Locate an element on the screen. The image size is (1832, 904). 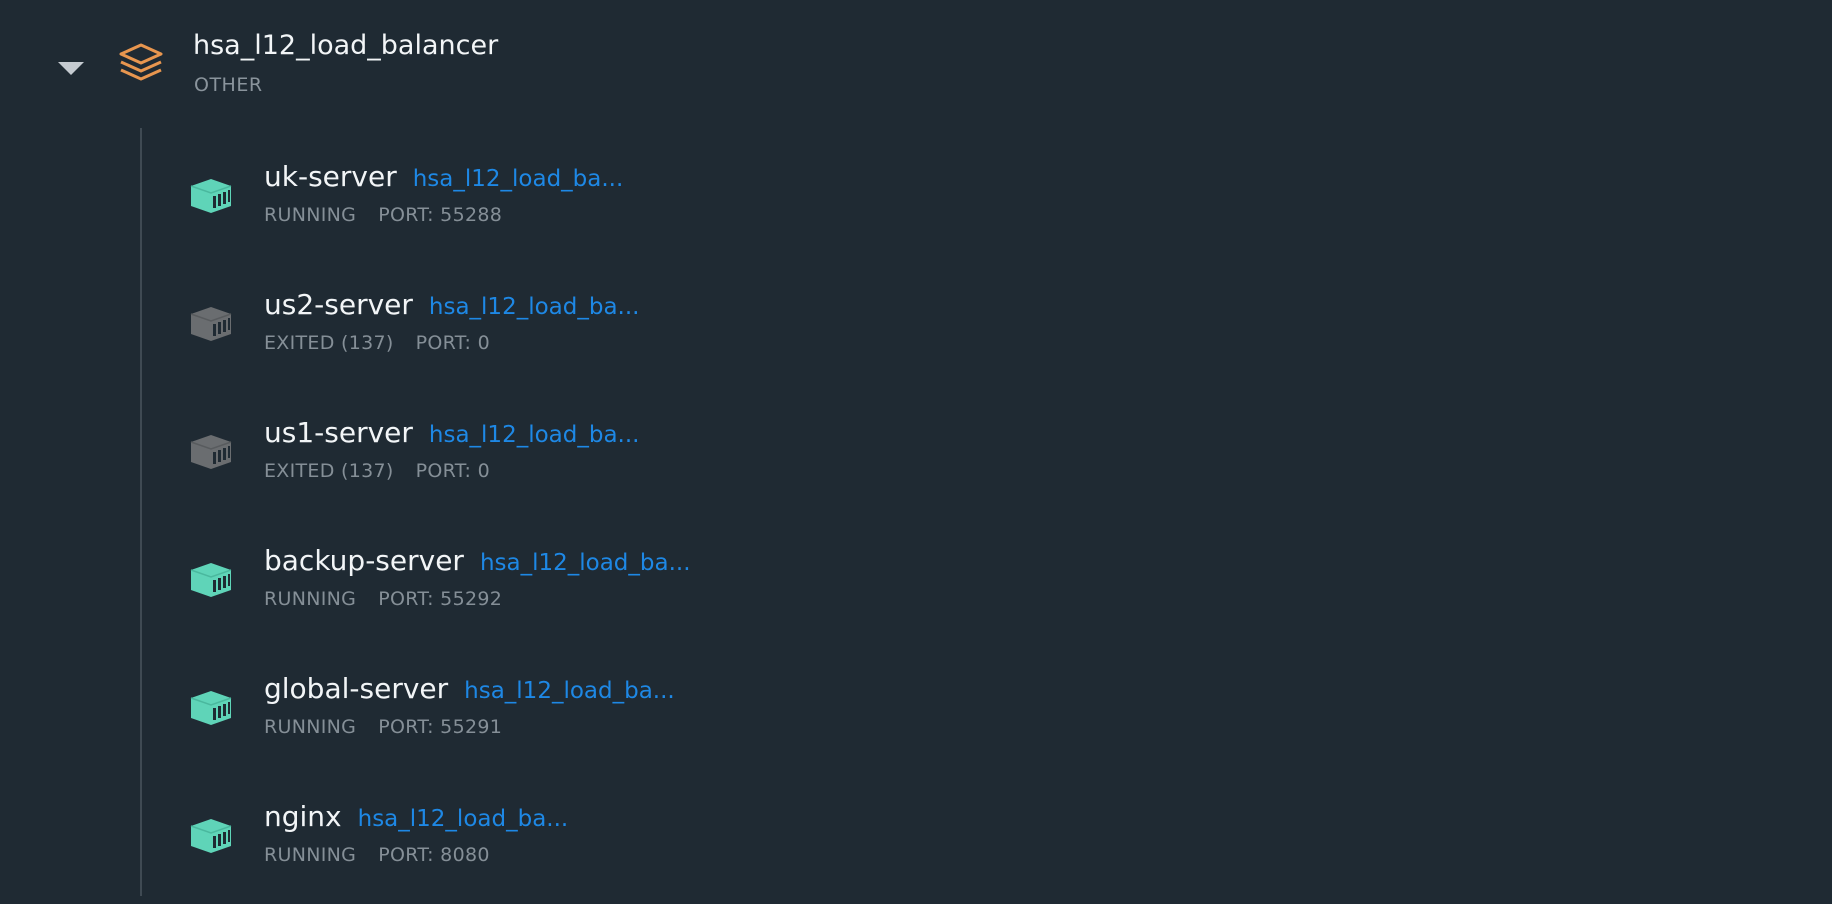
group-title: hsa_l12_load_balancer is located at coordinates (346, 45).